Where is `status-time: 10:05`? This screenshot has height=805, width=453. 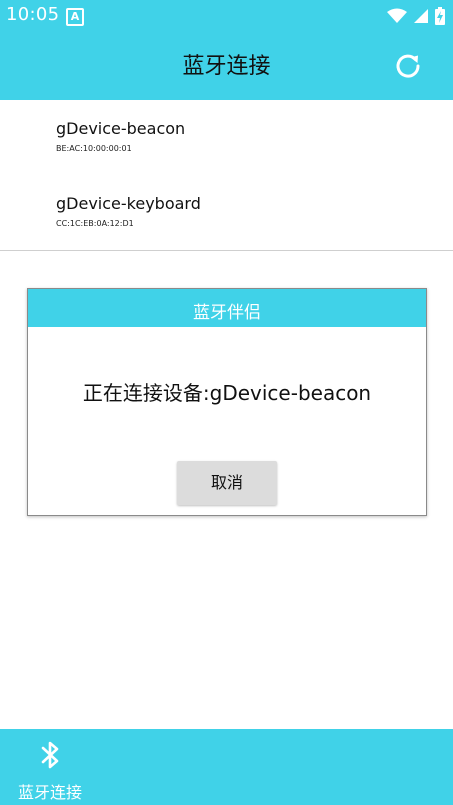 status-time: 10:05 is located at coordinates (33, 14).